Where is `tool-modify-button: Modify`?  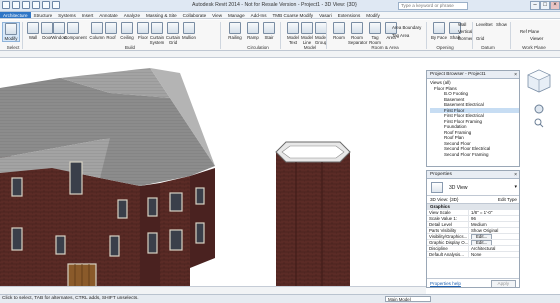 tool-modify-button: Modify is located at coordinates (11, 32).